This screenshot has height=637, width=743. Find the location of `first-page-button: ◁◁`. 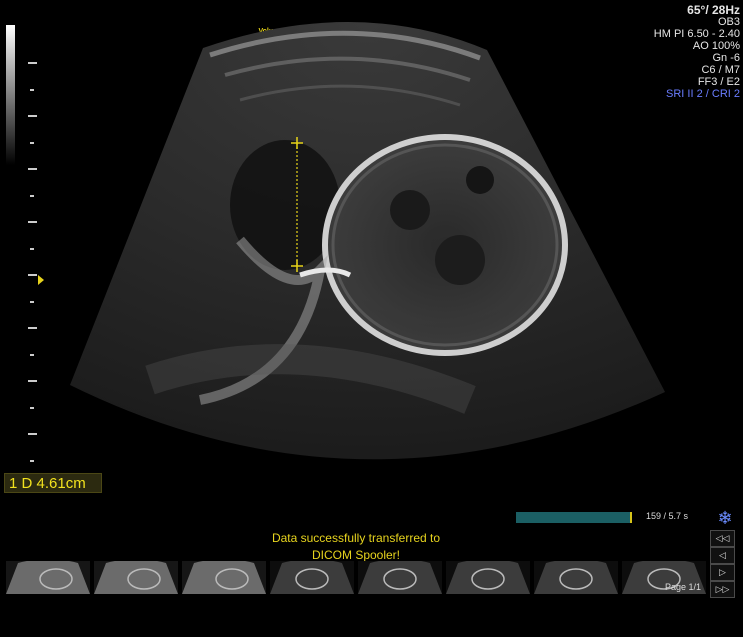

first-page-button: ◁◁ is located at coordinates (722, 538).